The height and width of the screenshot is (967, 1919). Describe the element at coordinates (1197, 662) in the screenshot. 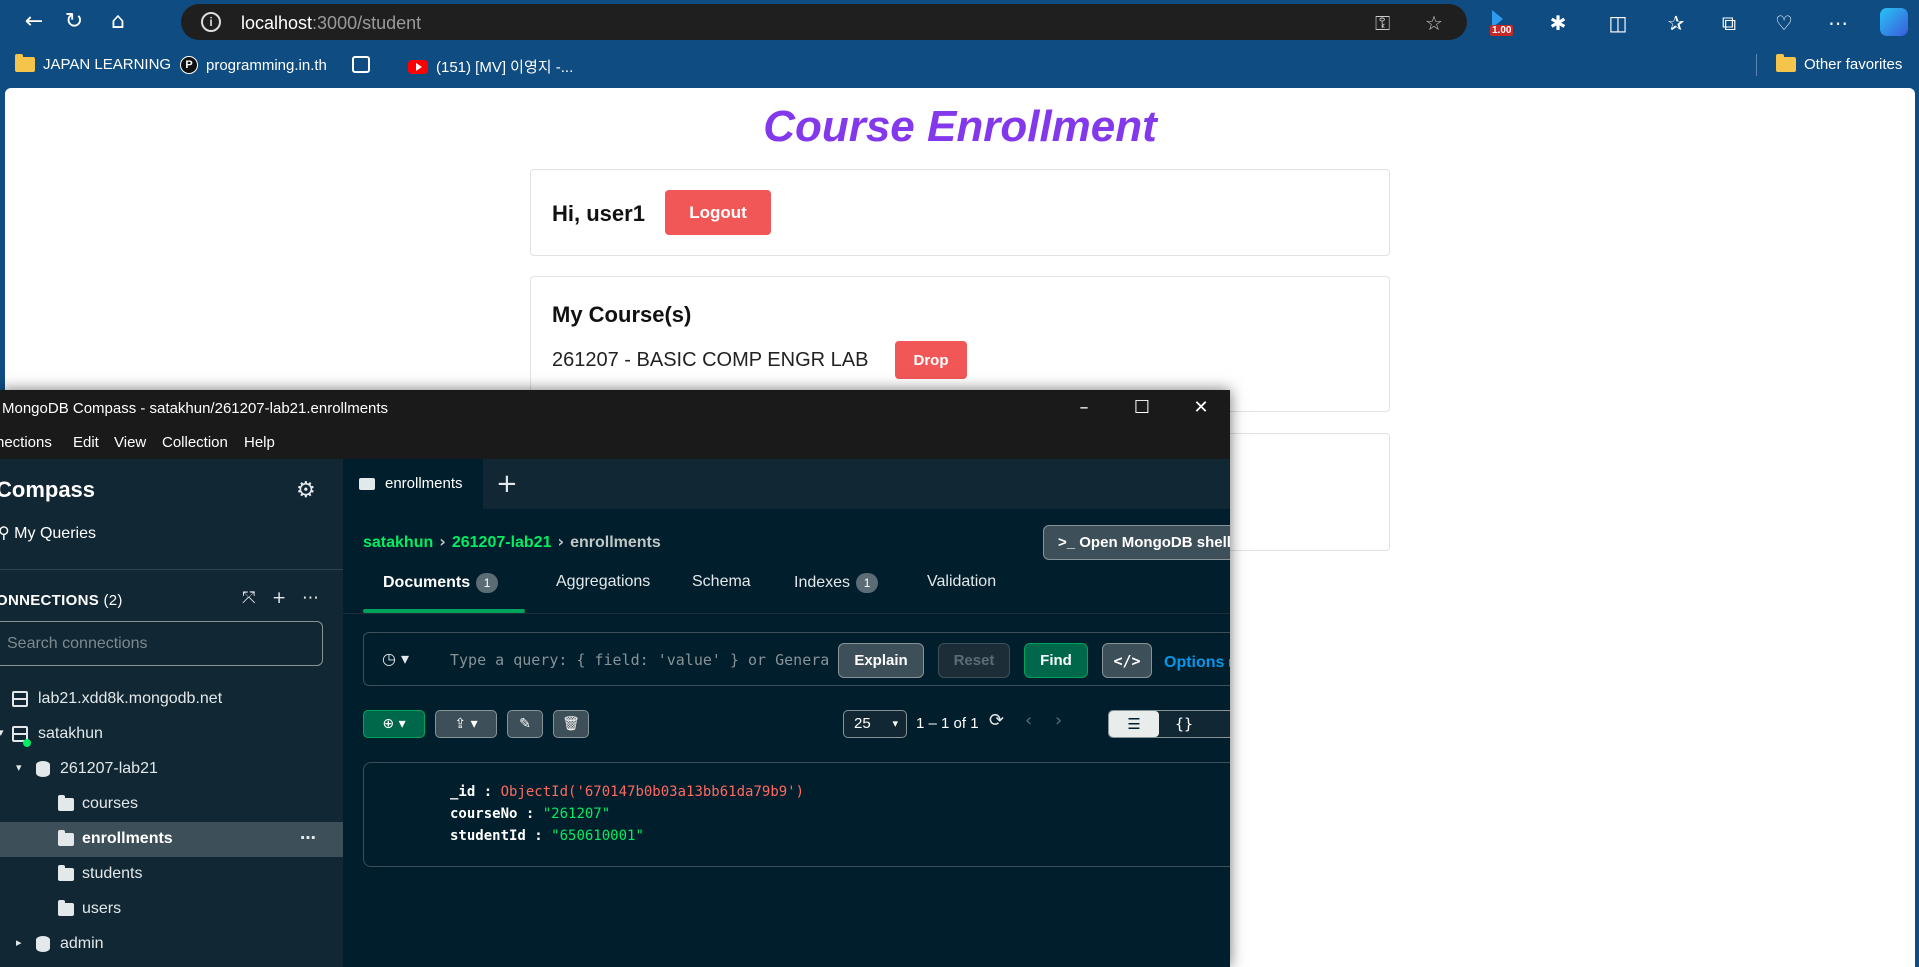

I see `query-options-toggle: Options ▸` at that location.